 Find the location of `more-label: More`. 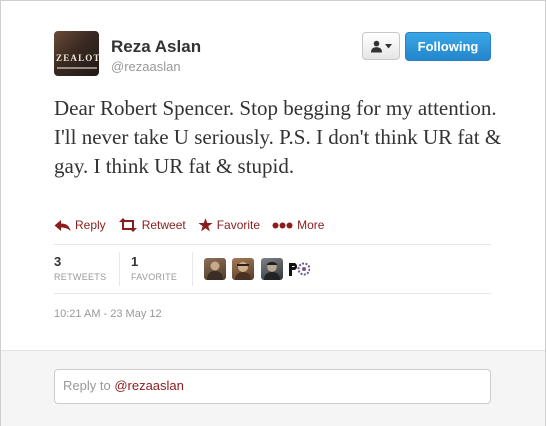

more-label: More is located at coordinates (311, 225).